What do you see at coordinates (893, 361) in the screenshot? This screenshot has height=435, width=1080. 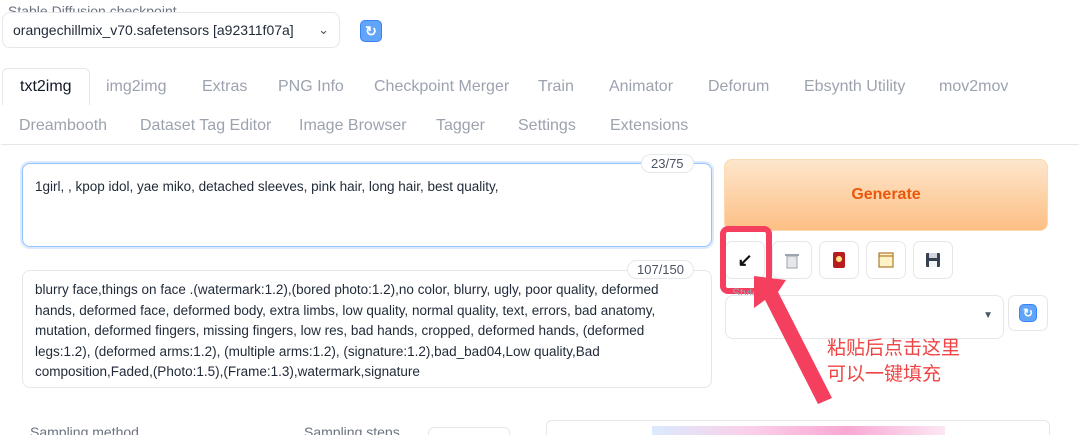 I see `annotation-text: 粘贴后点击这里 可以一键填充` at bounding box center [893, 361].